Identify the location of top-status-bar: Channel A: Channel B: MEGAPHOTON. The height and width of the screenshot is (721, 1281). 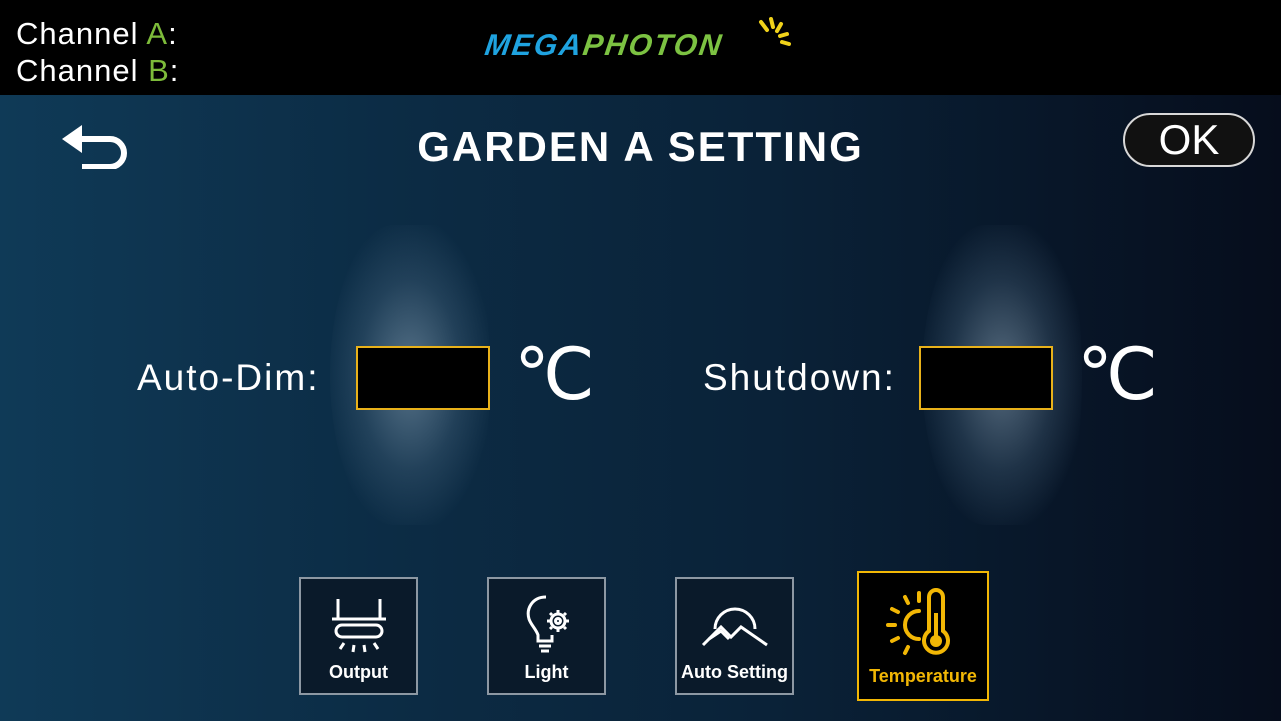
(640, 47).